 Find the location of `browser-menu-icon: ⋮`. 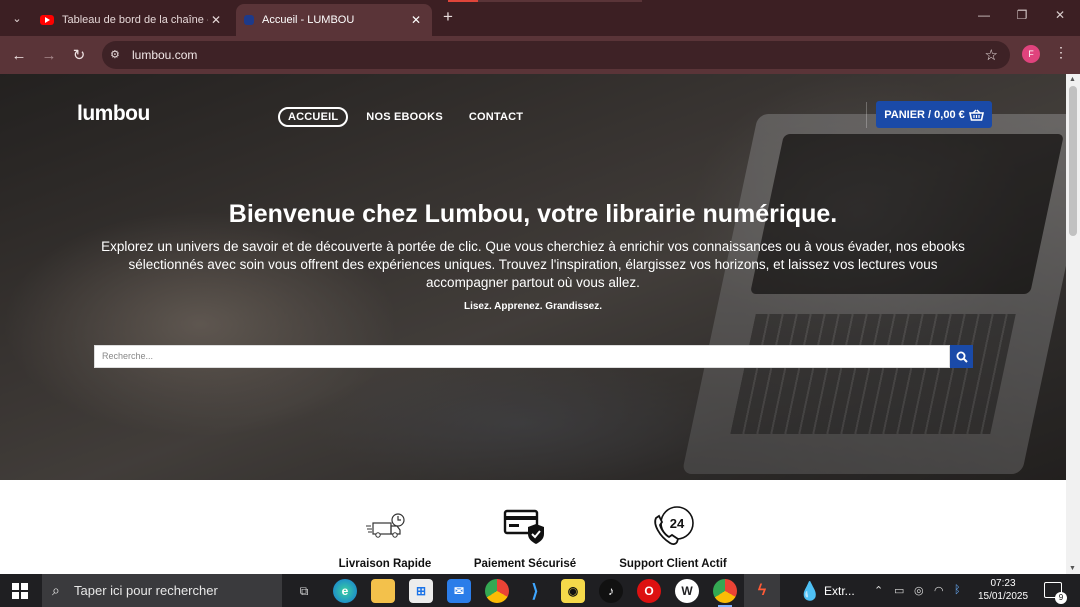

browser-menu-icon: ⋮ is located at coordinates (1061, 52).